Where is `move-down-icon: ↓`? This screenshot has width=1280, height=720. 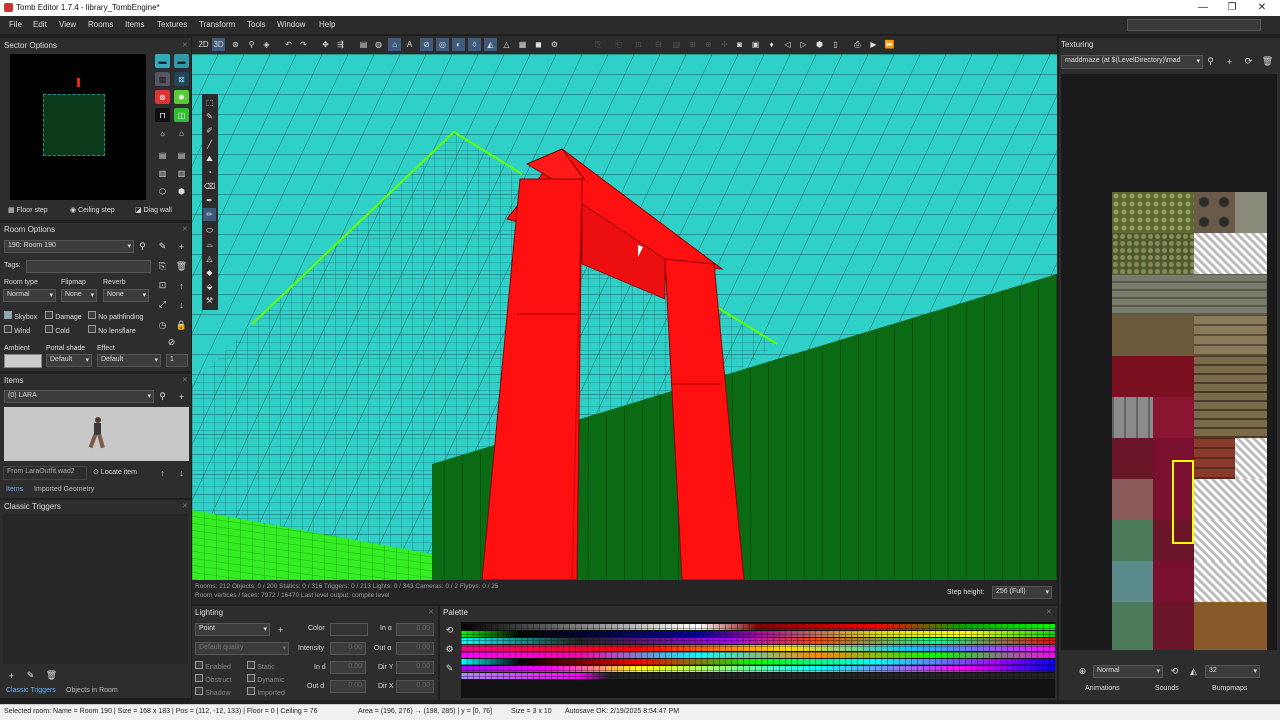
move-down-icon: ↓ is located at coordinates (181, 304).